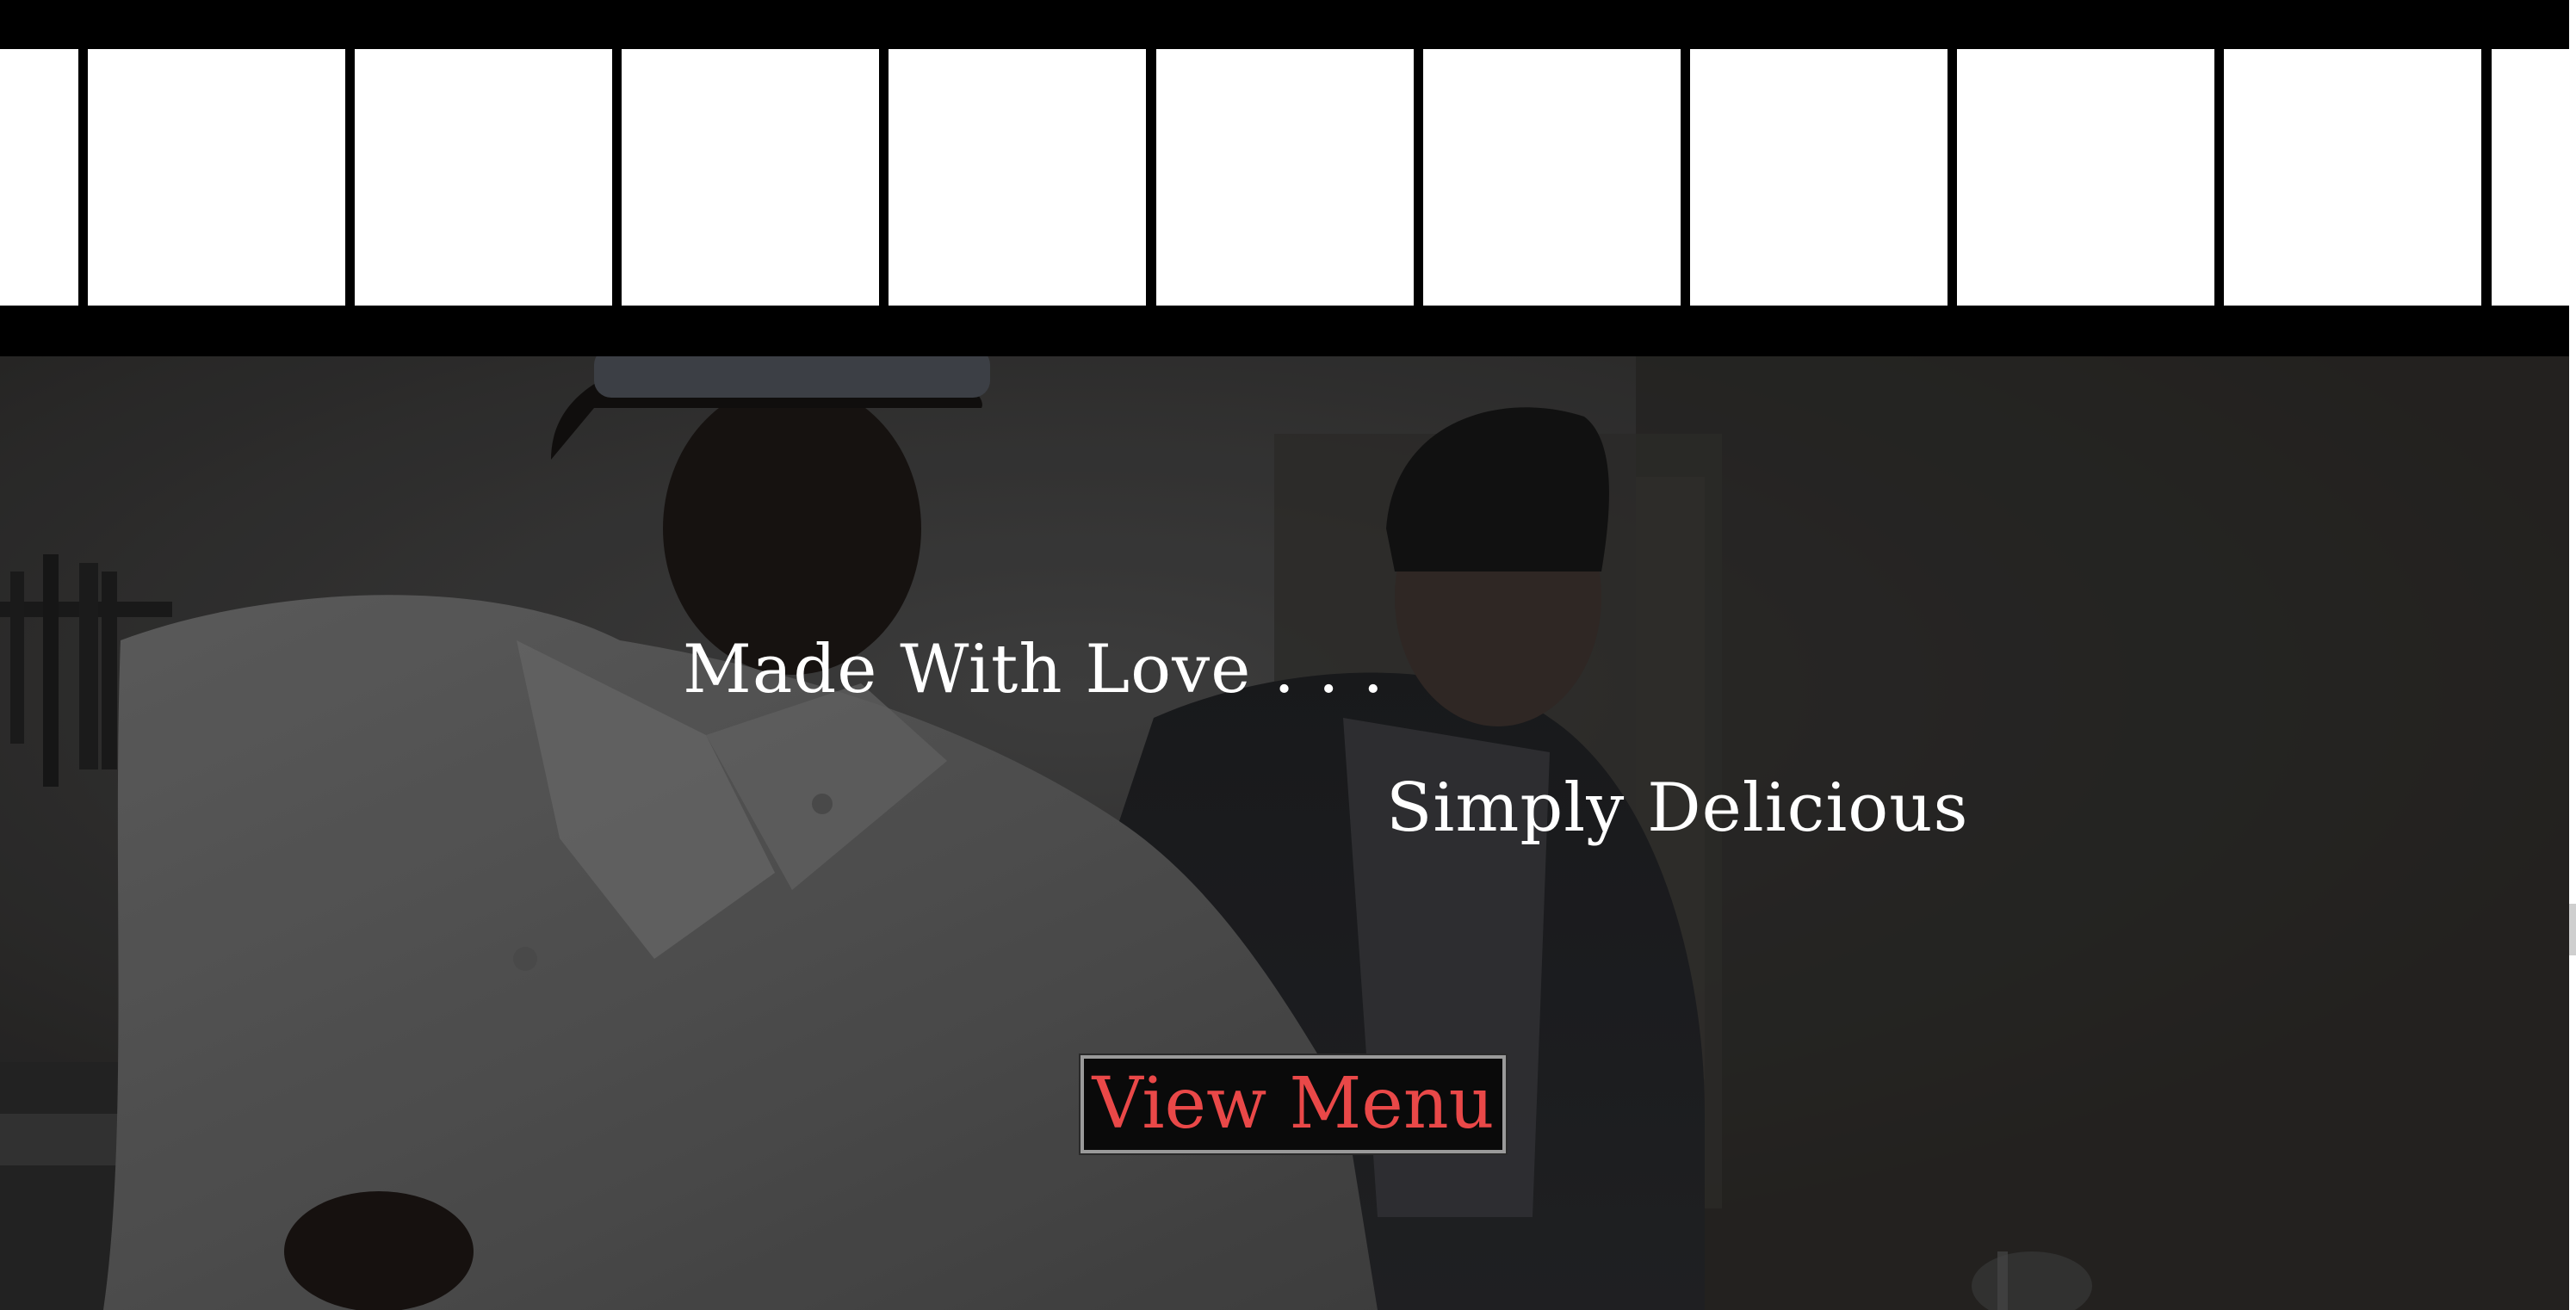  What do you see at coordinates (1034, 669) in the screenshot?
I see `tagline-made-with-love: Made With Love . . .` at bounding box center [1034, 669].